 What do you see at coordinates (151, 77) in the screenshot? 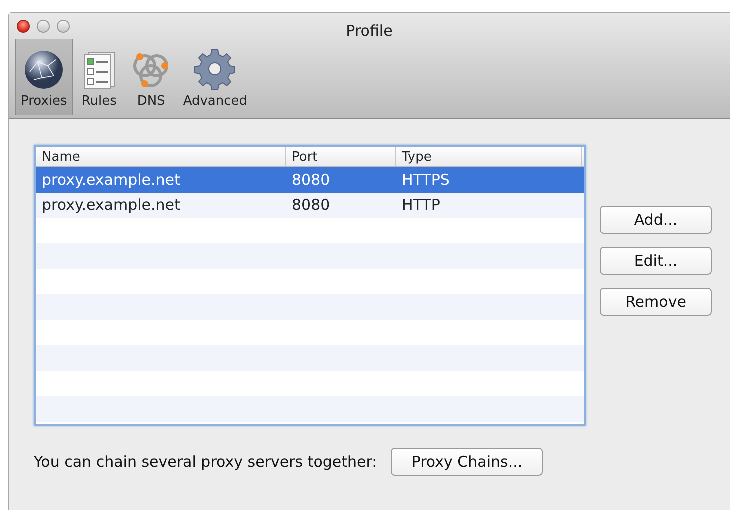
I see `toolbar-tab: DNS` at bounding box center [151, 77].